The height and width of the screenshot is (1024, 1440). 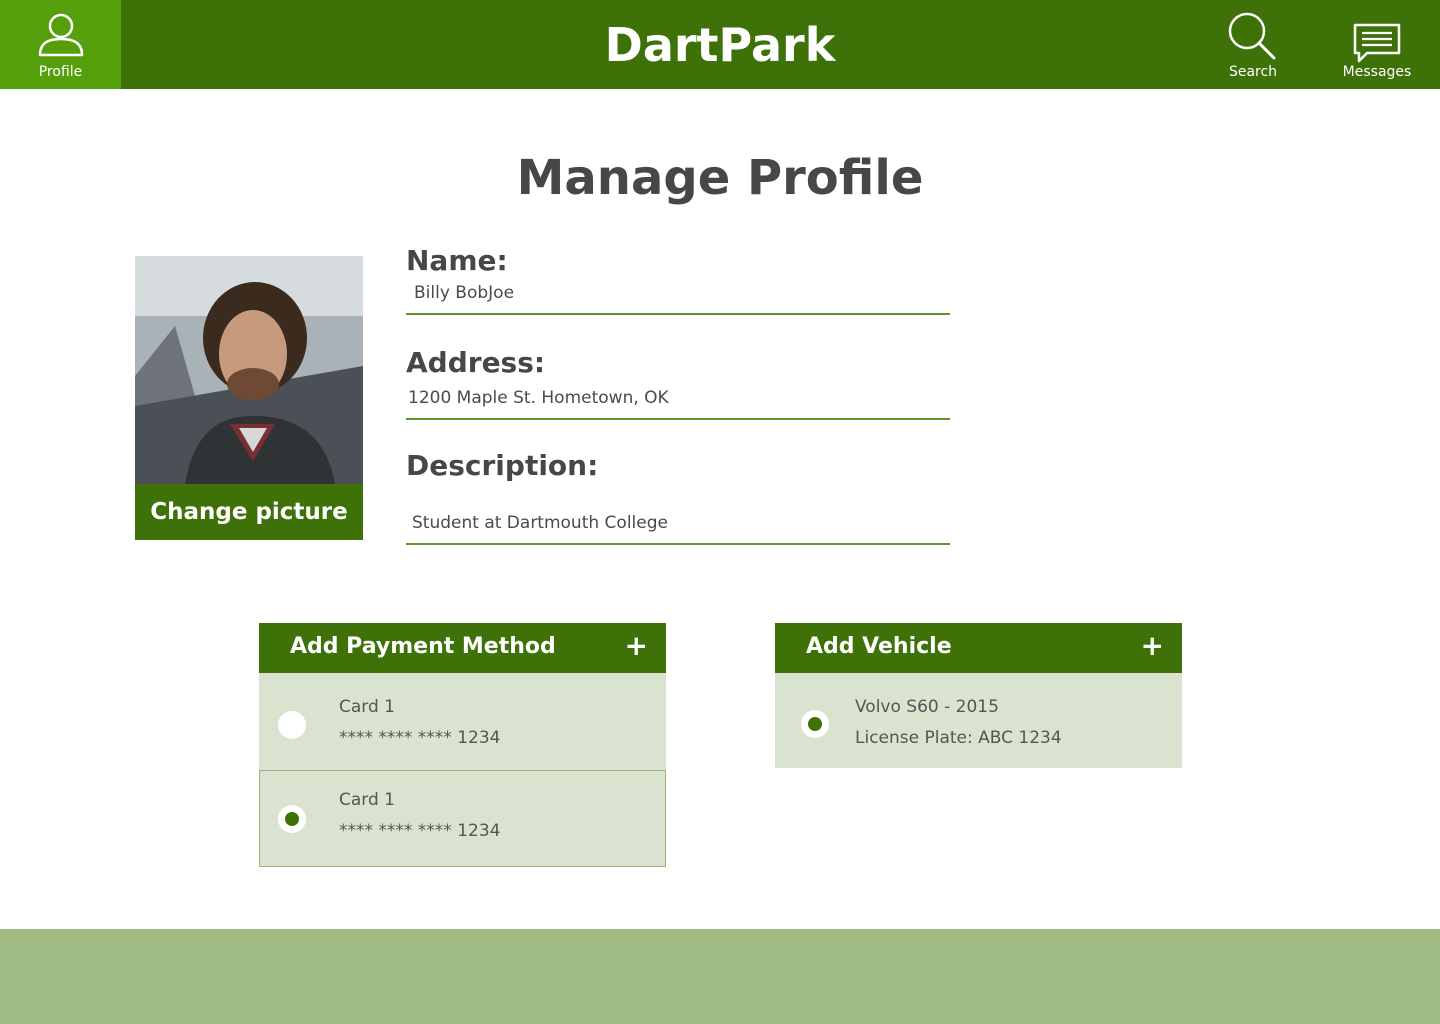 I want to click on vehicle-item: Volvo S60 - 2015 License Plate: ABC 1234, so click(x=978, y=720).